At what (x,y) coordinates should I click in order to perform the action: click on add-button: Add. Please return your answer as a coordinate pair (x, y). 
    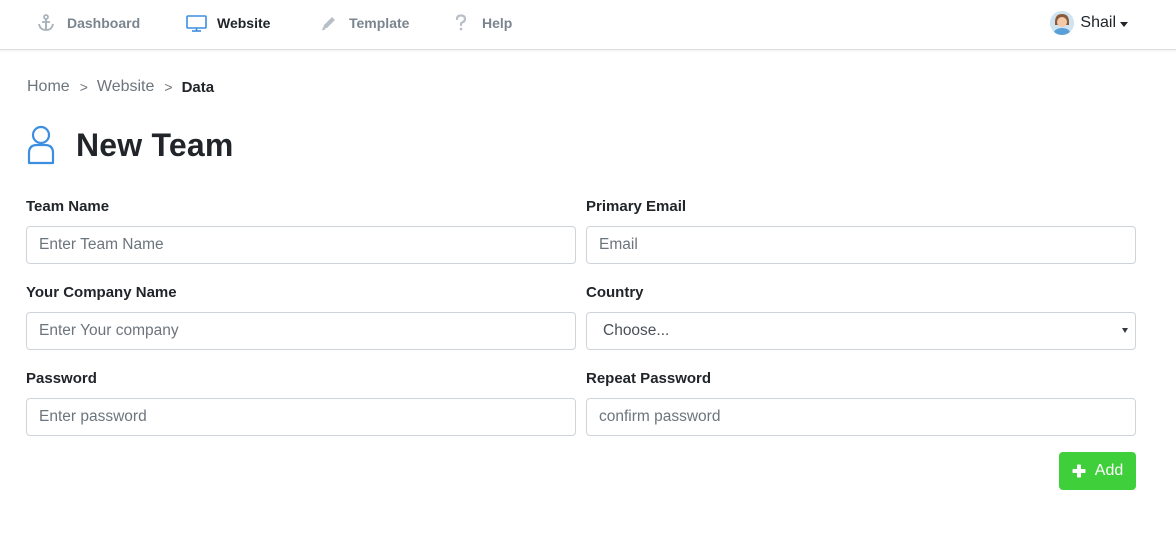
    Looking at the image, I should click on (1097, 471).